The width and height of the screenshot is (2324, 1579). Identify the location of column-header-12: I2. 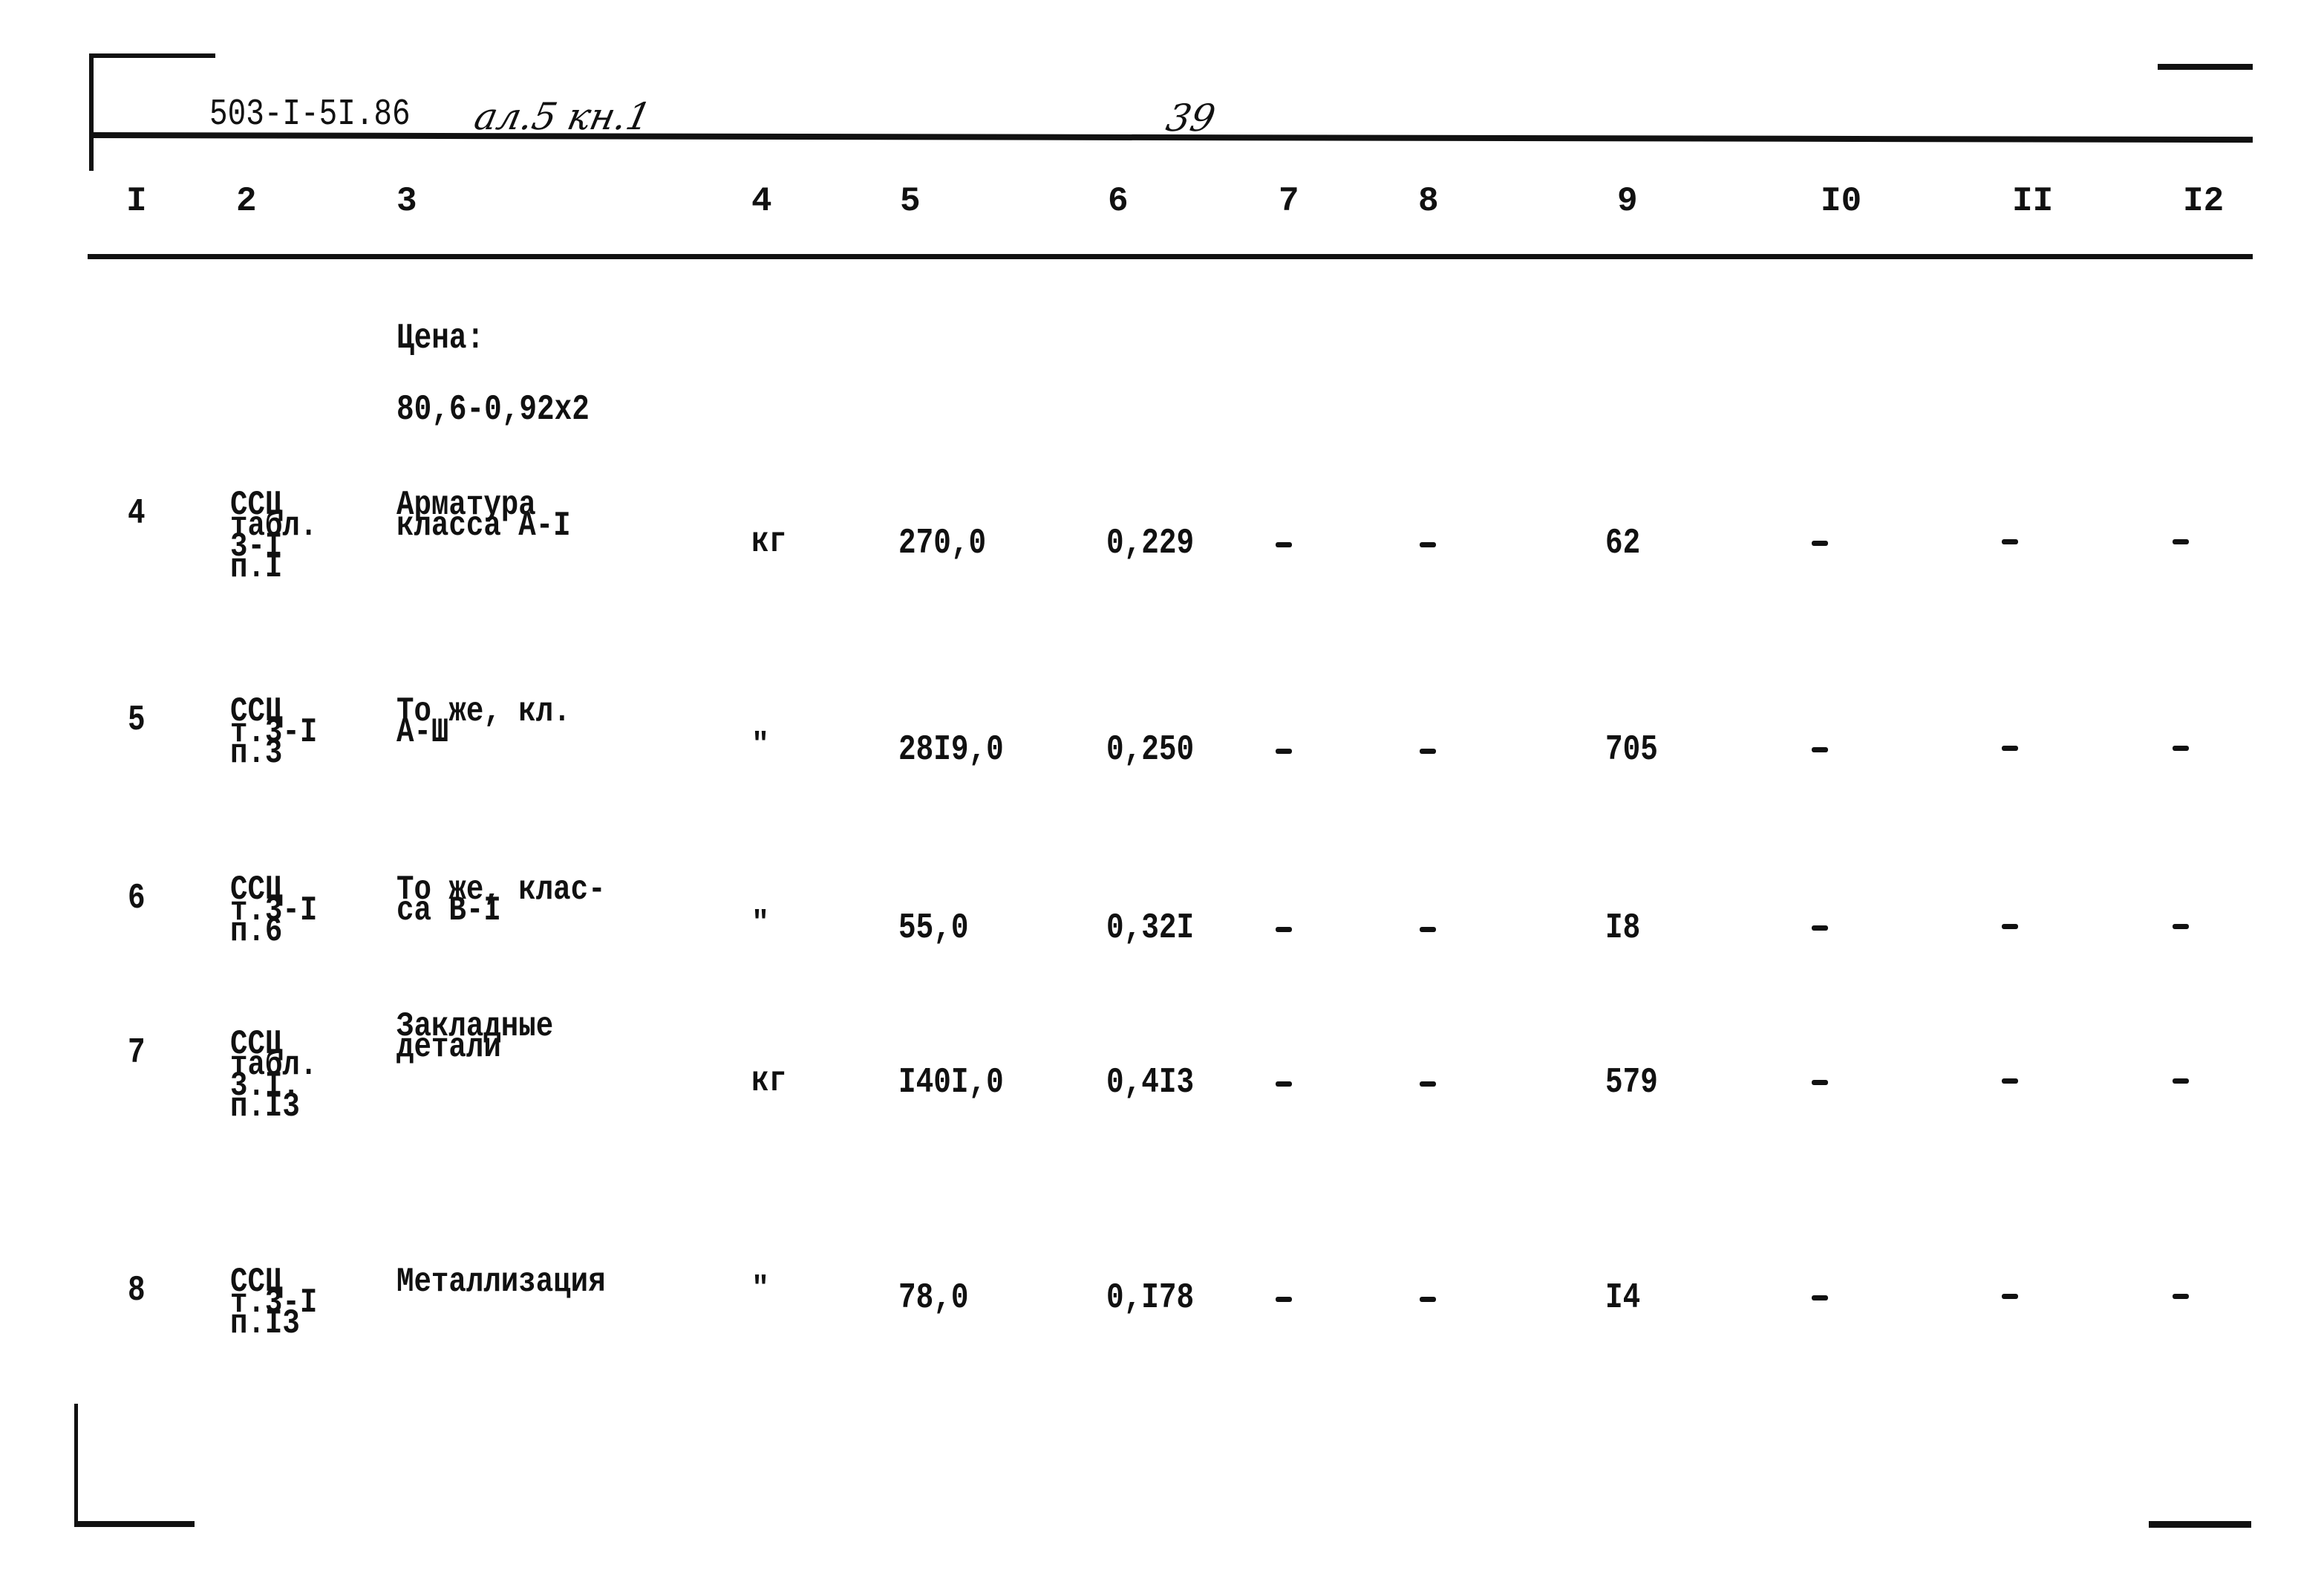
(2204, 201).